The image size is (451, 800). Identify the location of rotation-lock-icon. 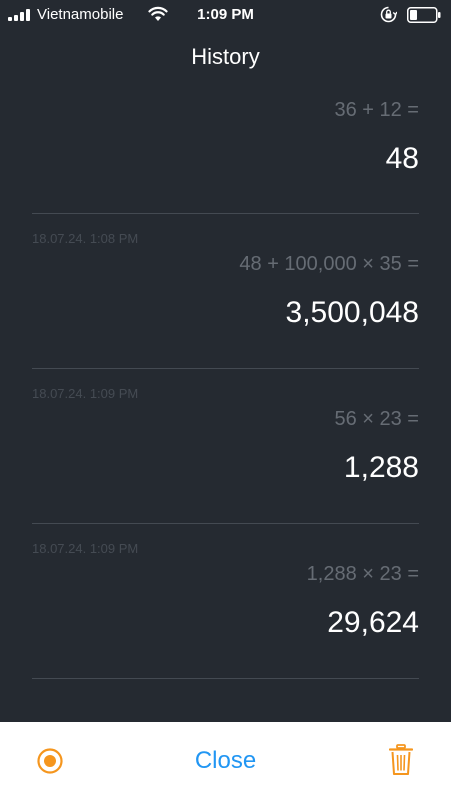
(388, 14).